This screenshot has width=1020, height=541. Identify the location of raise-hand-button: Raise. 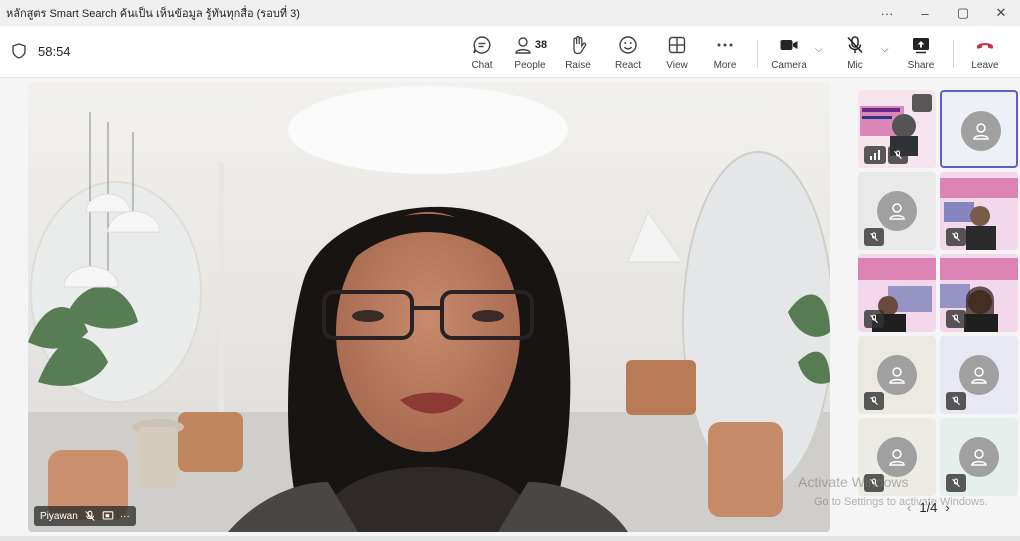
(578, 52).